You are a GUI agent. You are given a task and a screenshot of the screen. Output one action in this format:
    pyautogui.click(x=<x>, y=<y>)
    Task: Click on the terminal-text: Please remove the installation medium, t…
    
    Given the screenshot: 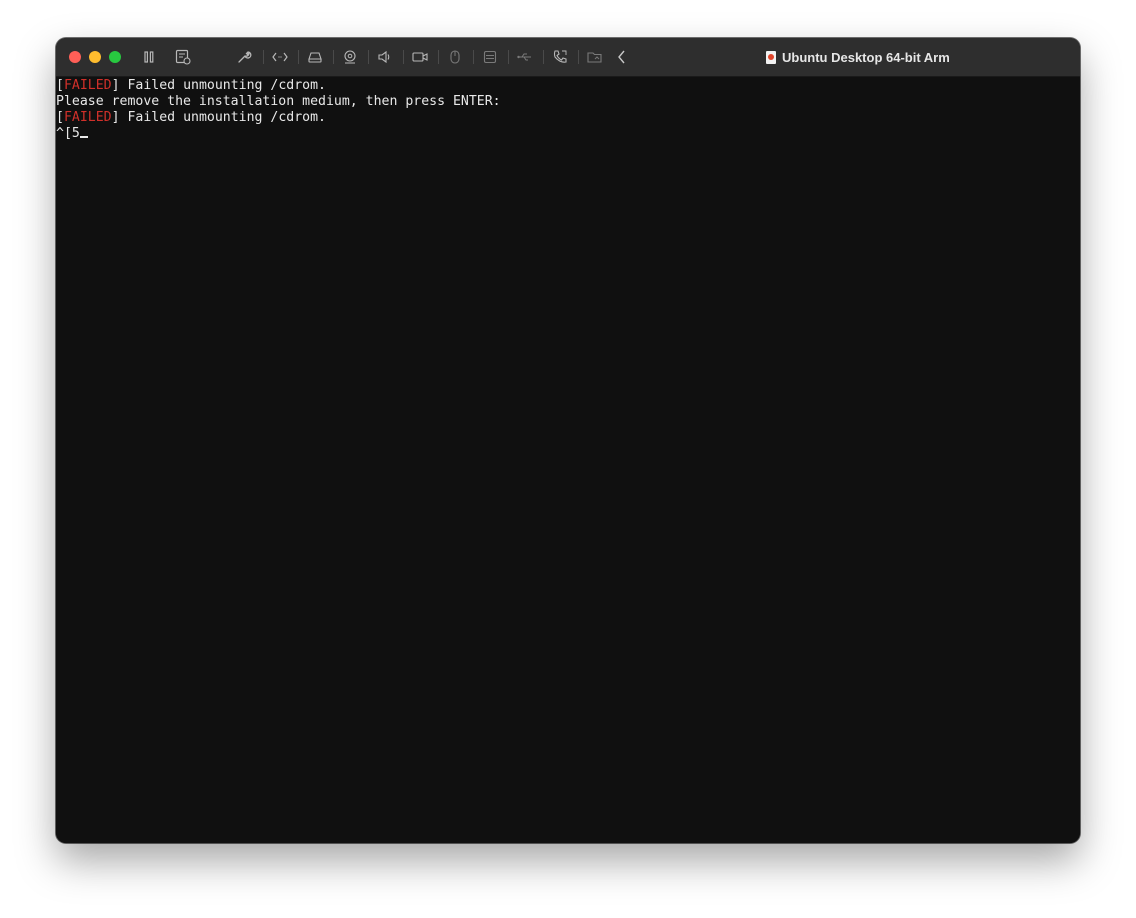 What is the action you would take?
    pyautogui.click(x=278, y=101)
    